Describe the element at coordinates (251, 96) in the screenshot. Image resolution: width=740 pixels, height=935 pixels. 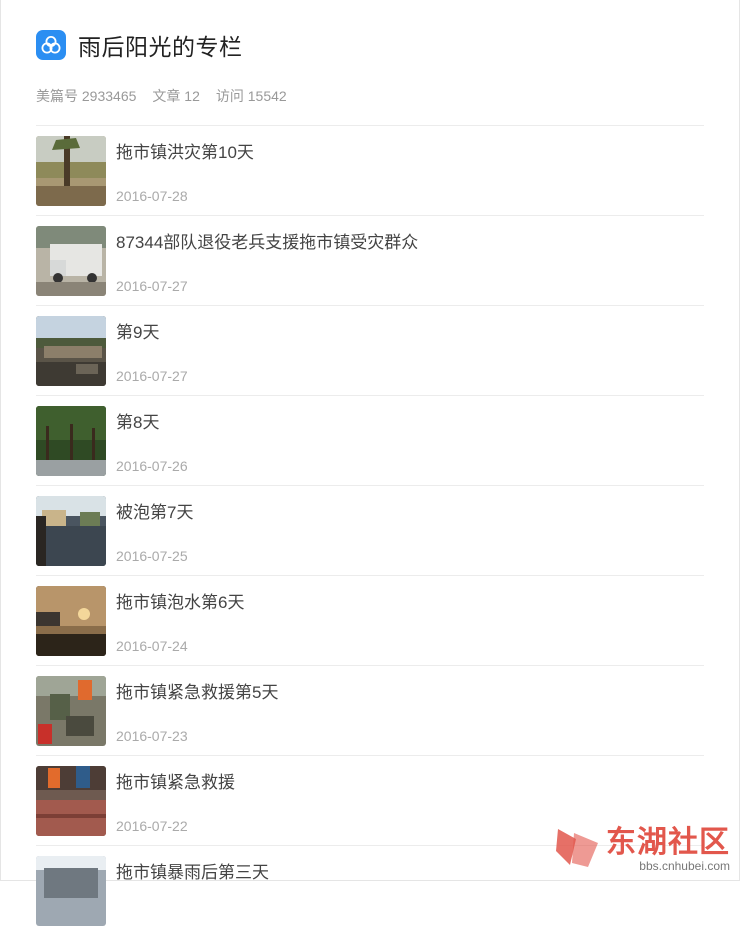
I see `visit-count: 访问 15542` at that location.